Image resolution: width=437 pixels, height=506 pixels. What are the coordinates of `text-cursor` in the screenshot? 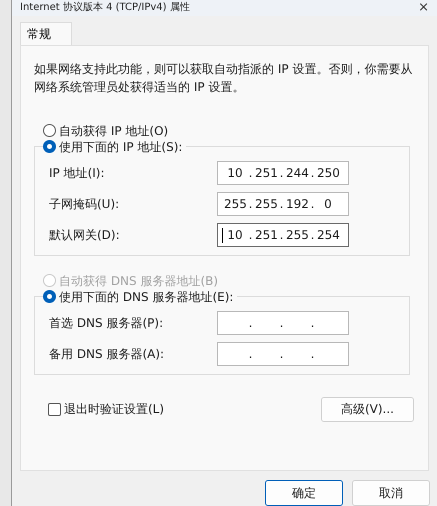 It's located at (222, 235).